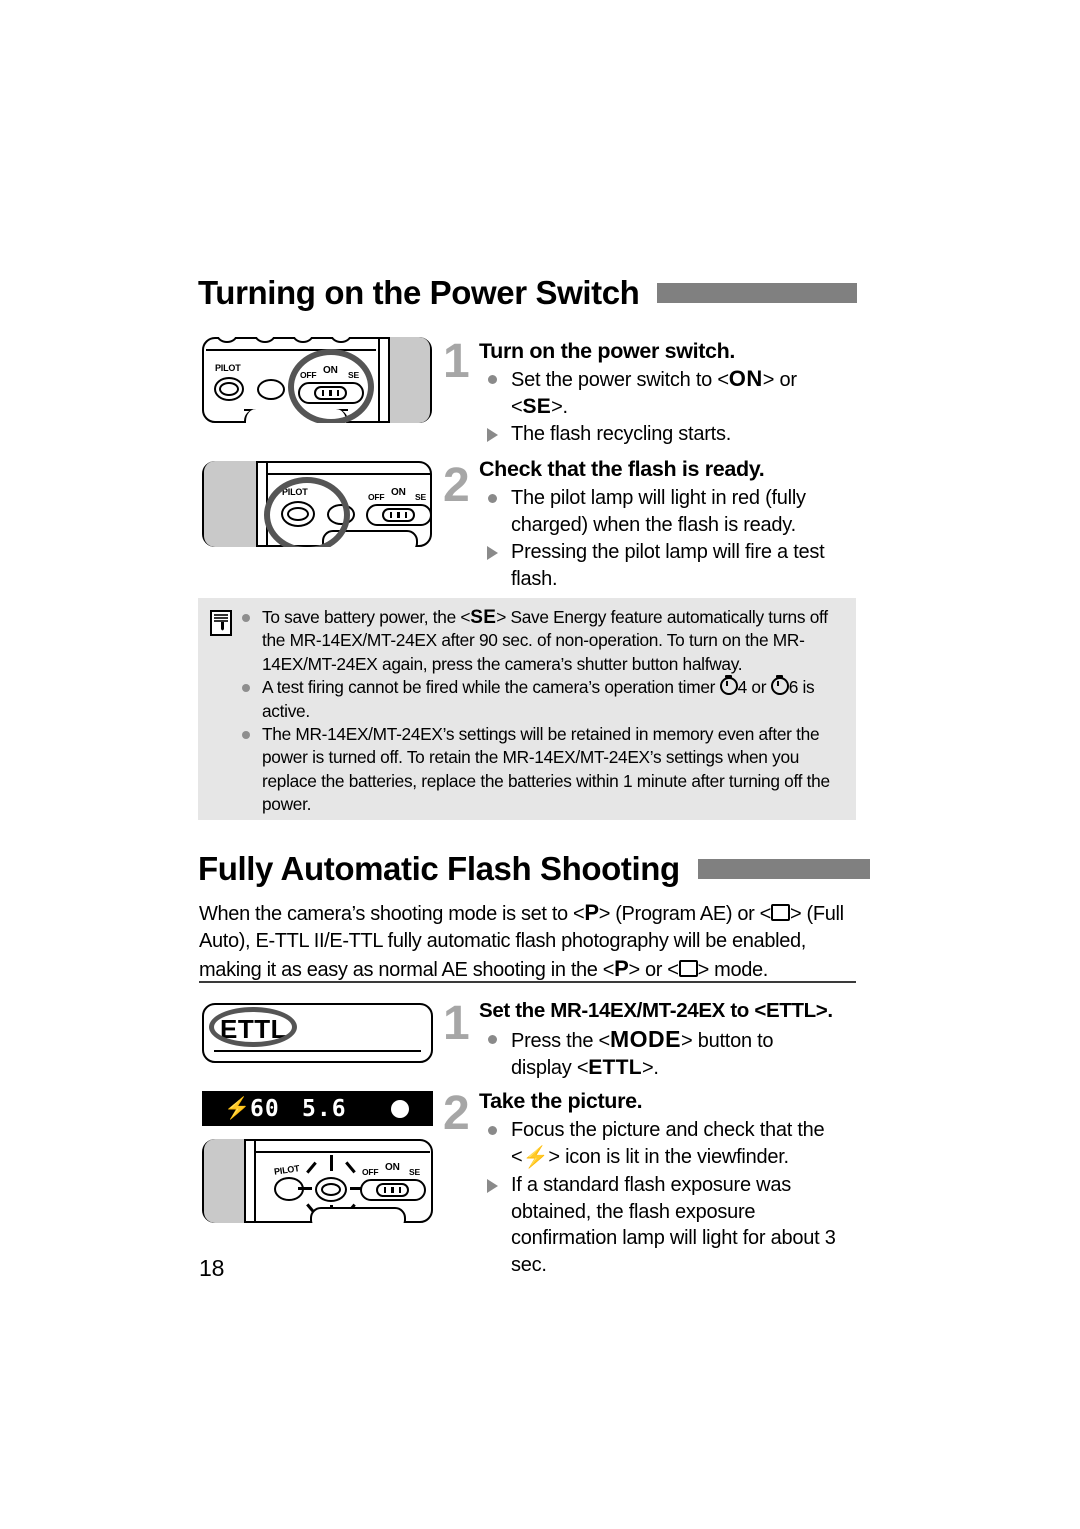 This screenshot has width=1080, height=1529. What do you see at coordinates (733, 970) in the screenshot?
I see `intro-text-5: > mode.` at bounding box center [733, 970].